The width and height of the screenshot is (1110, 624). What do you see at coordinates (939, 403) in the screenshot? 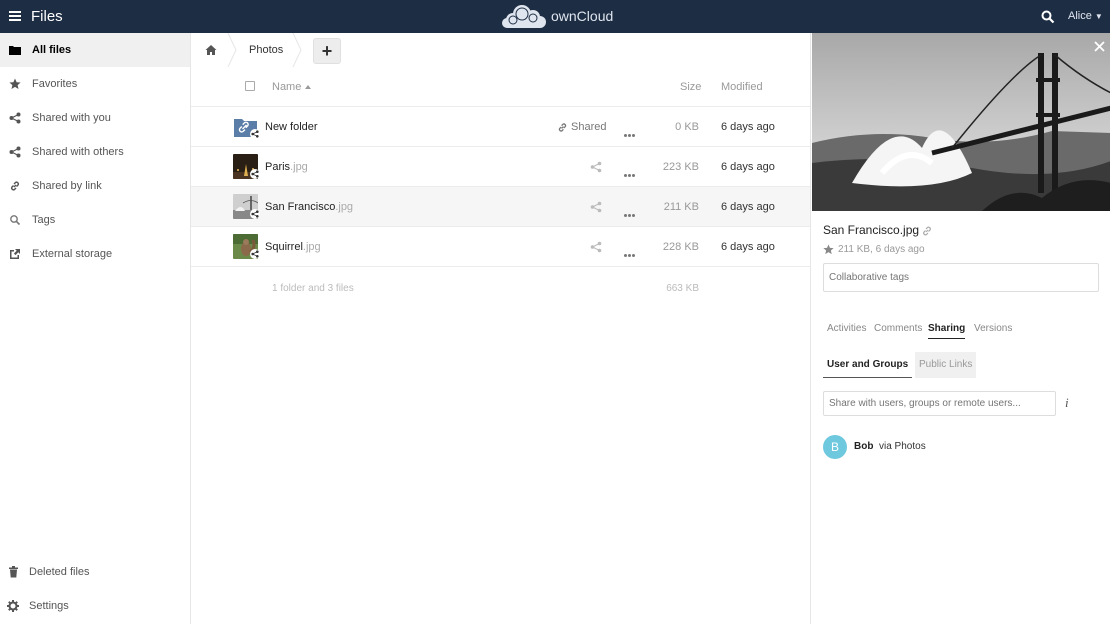
I see `share-with-input` at bounding box center [939, 403].